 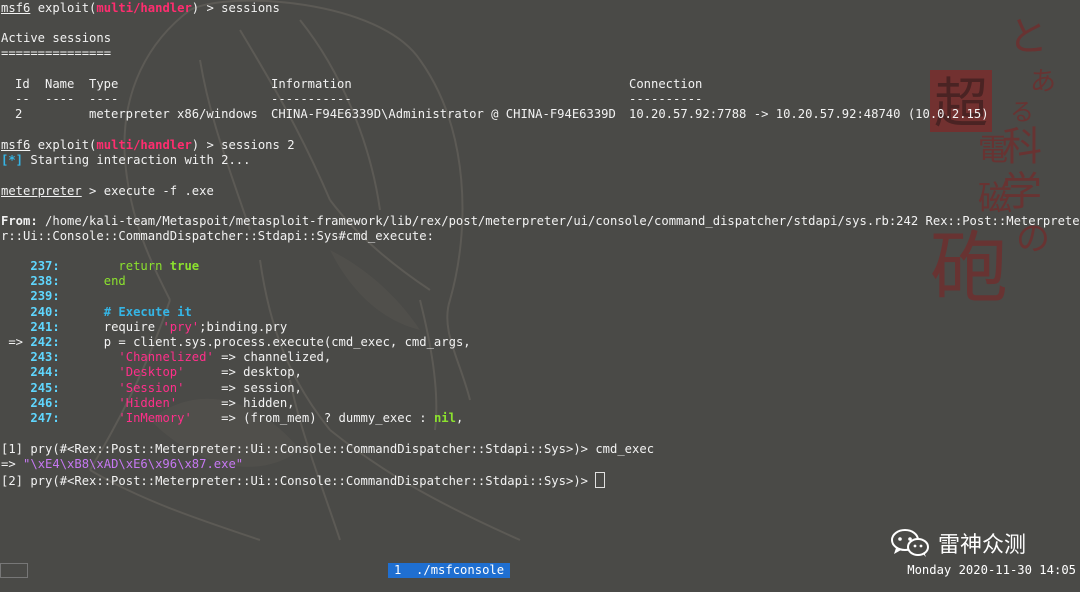 I want to click on code-line: 243: 'Channelized' => channelized,, so click(x=166, y=357).